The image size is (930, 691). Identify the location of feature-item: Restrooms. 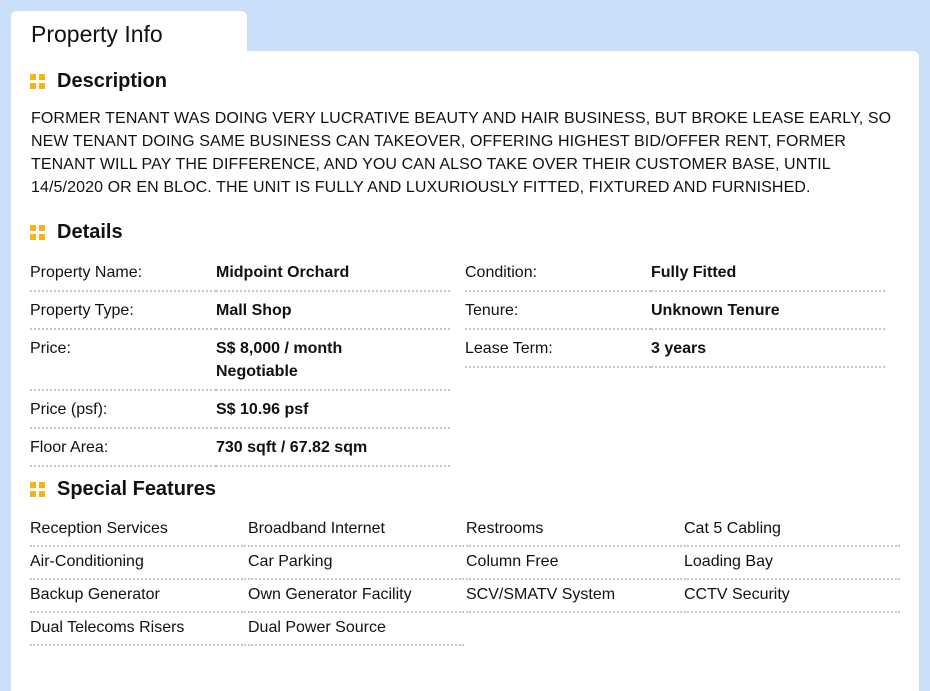
(574, 530).